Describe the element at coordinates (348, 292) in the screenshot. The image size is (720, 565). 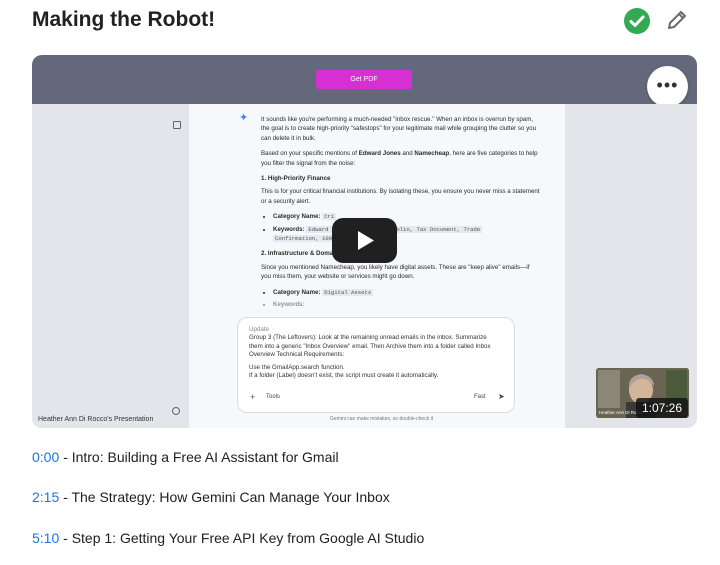
I see `category-value: Digital Assets` at that location.